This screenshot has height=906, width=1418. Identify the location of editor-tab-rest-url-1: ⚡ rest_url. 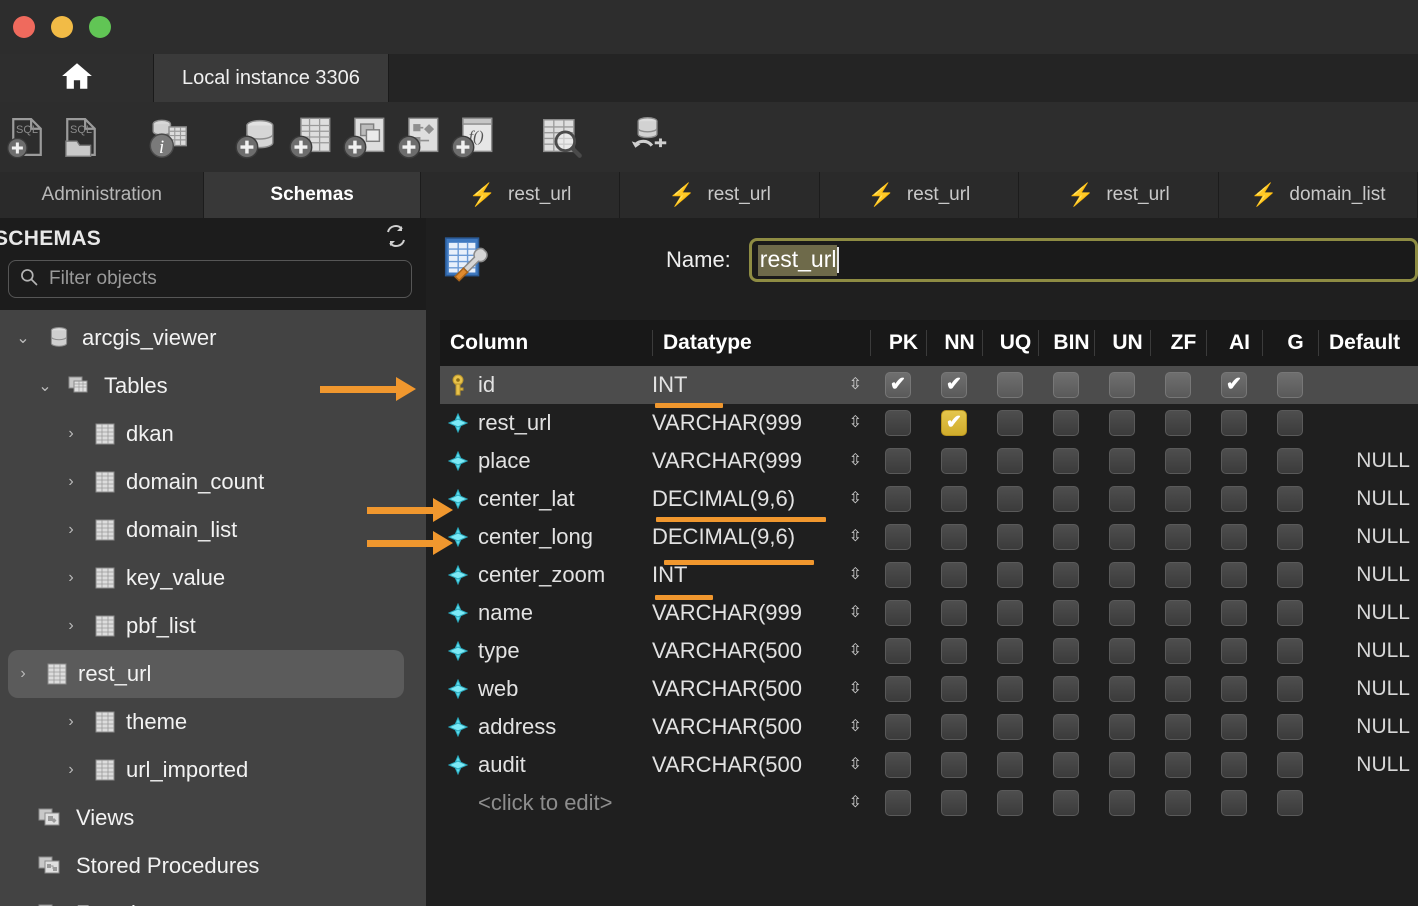
(520, 195).